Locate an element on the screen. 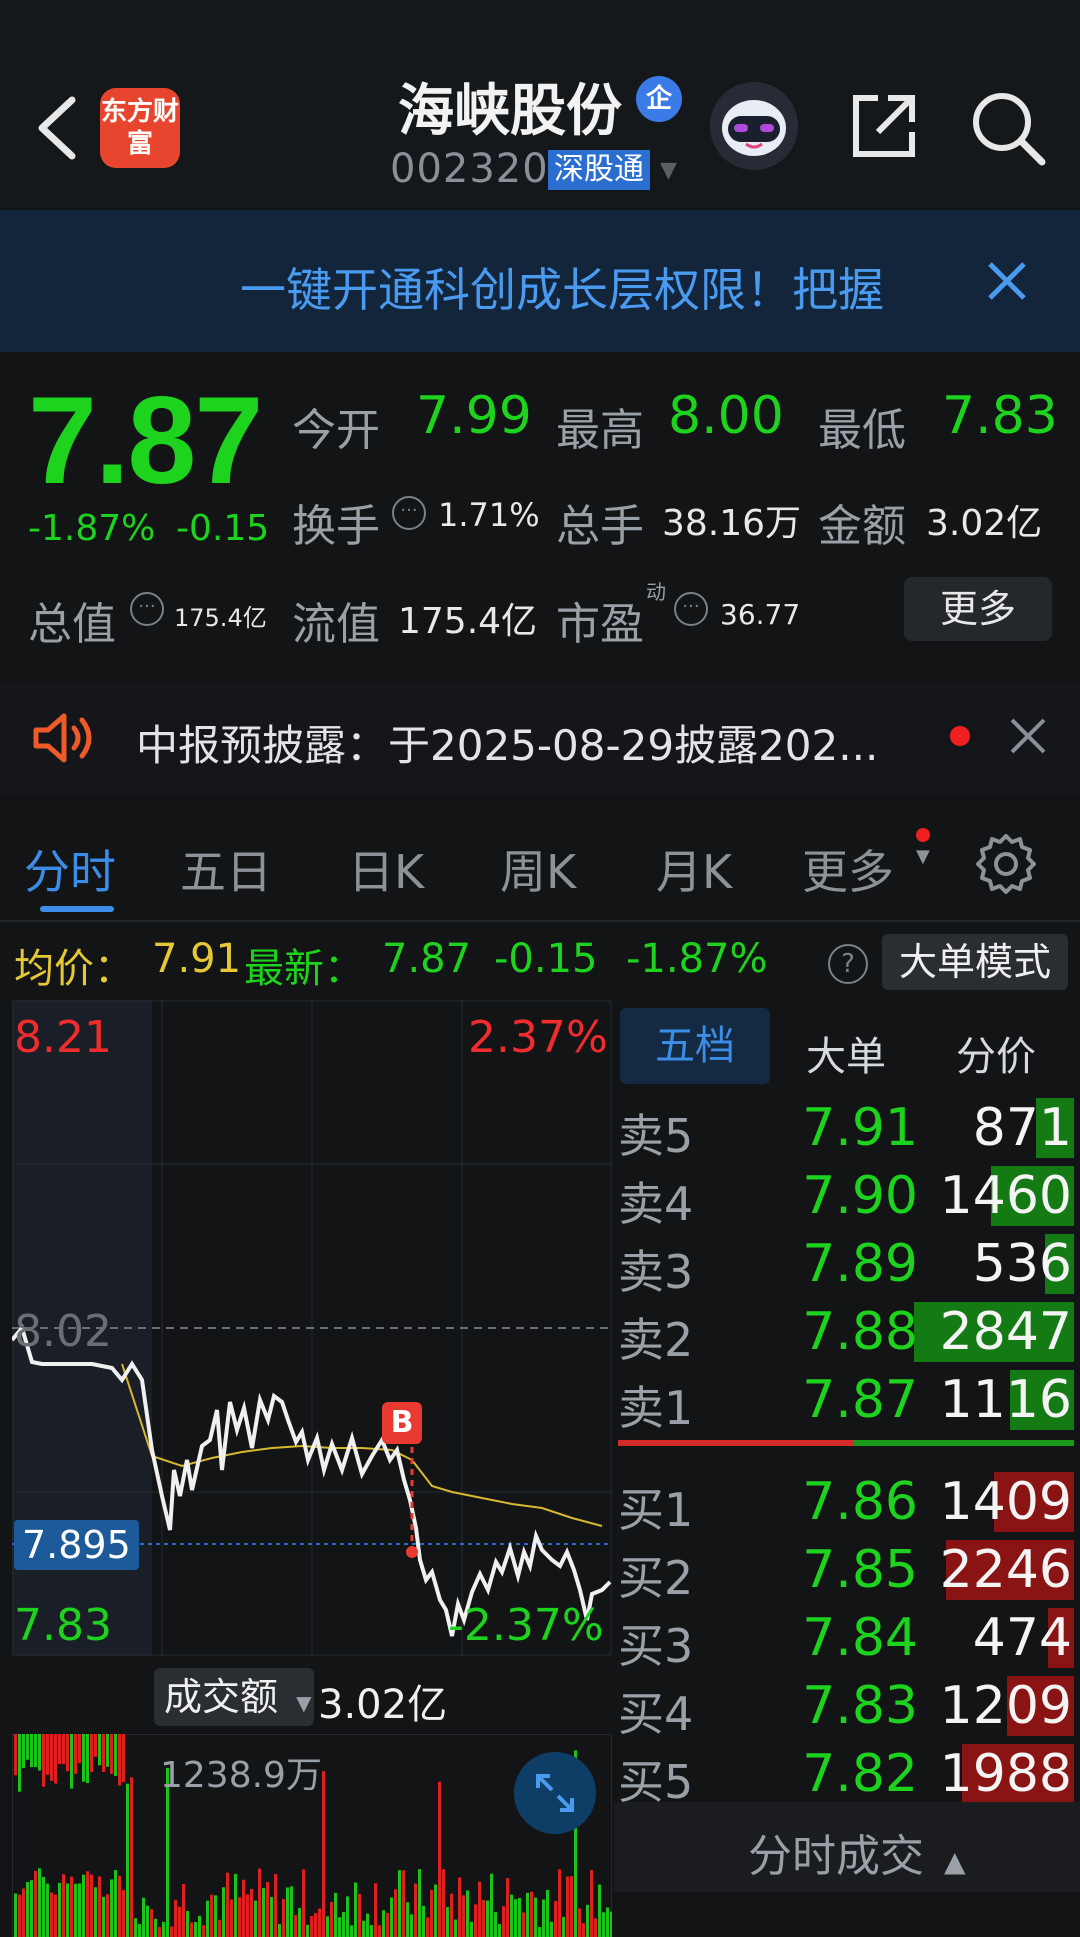 This screenshot has height=1937, width=1080. avg-price-label: 均价： is located at coordinates (74, 969).